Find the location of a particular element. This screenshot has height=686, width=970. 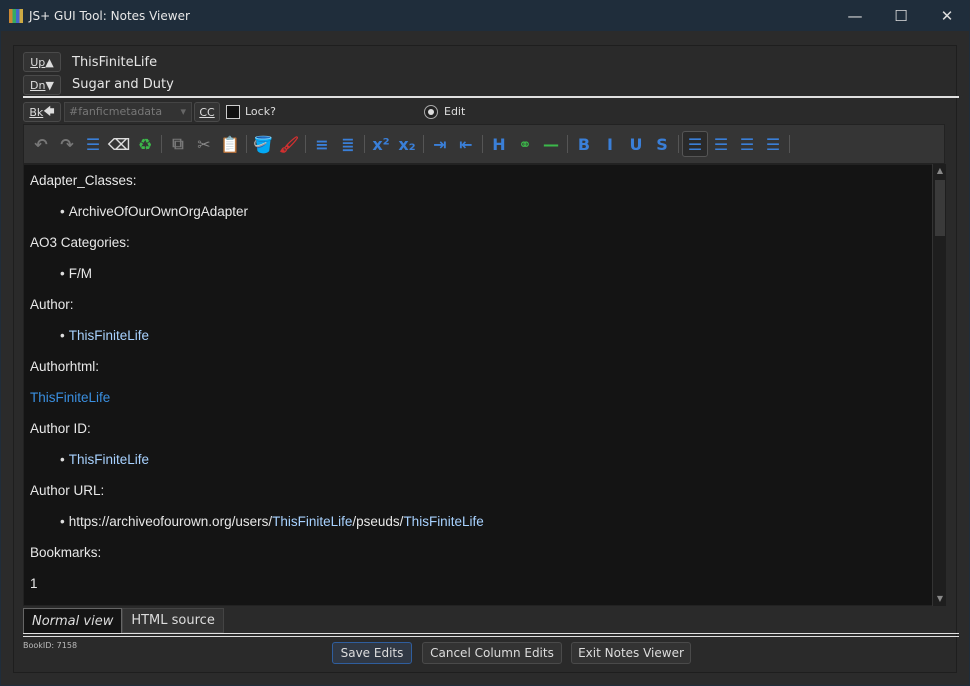

maximize-button: ☐ is located at coordinates (901, 15).